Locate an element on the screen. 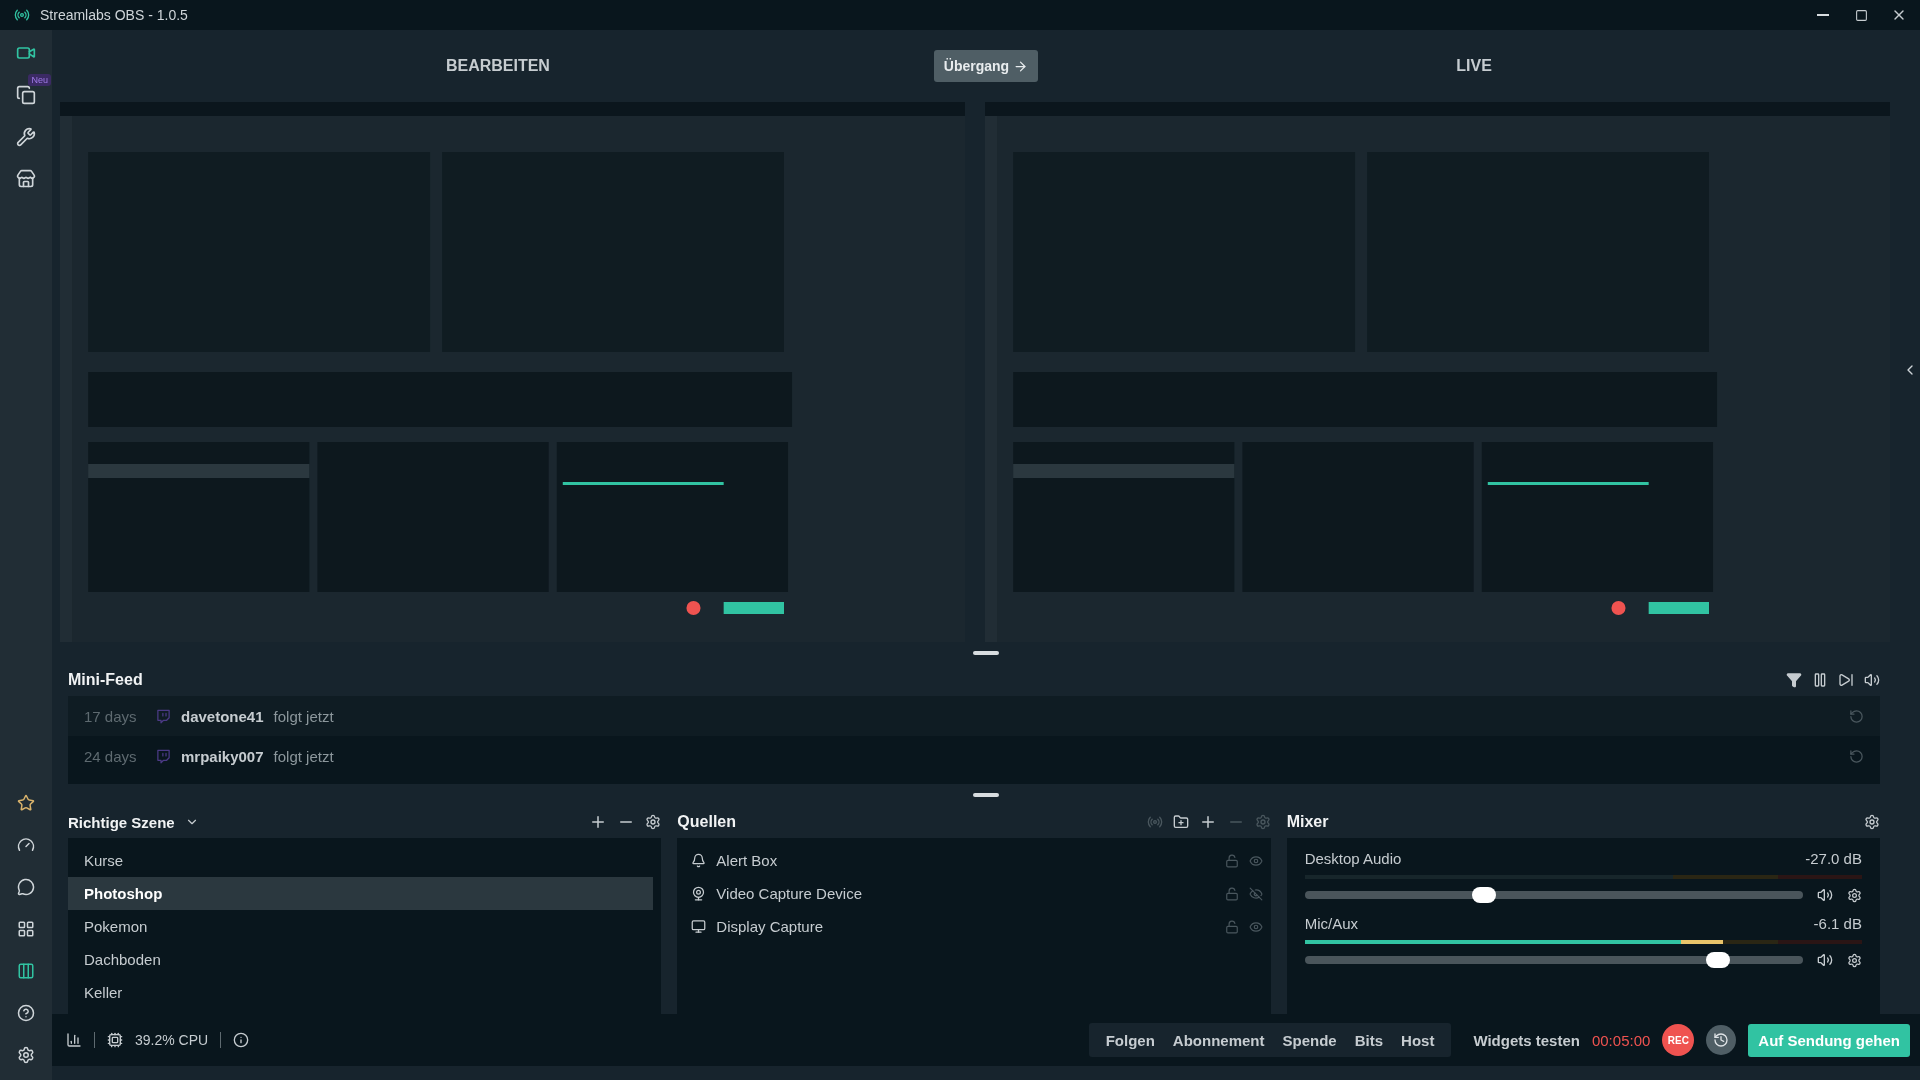 This screenshot has width=1920, height=1080. widgets-label: Widgets testen is located at coordinates (1526, 1040).